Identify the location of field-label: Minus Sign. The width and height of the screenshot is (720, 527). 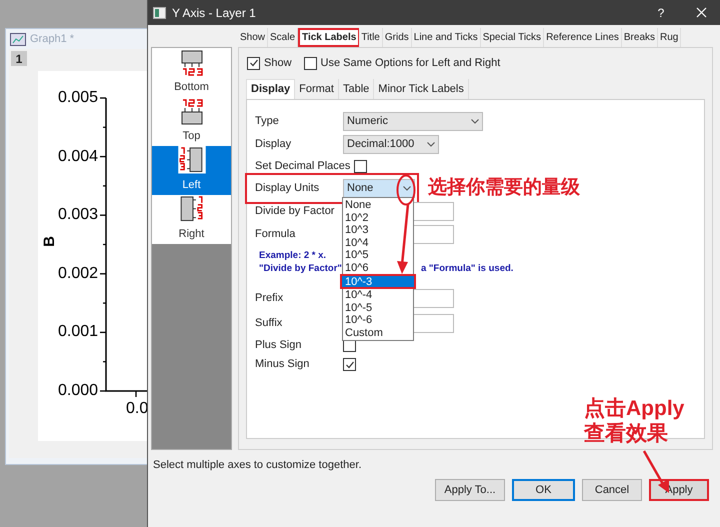
(282, 364).